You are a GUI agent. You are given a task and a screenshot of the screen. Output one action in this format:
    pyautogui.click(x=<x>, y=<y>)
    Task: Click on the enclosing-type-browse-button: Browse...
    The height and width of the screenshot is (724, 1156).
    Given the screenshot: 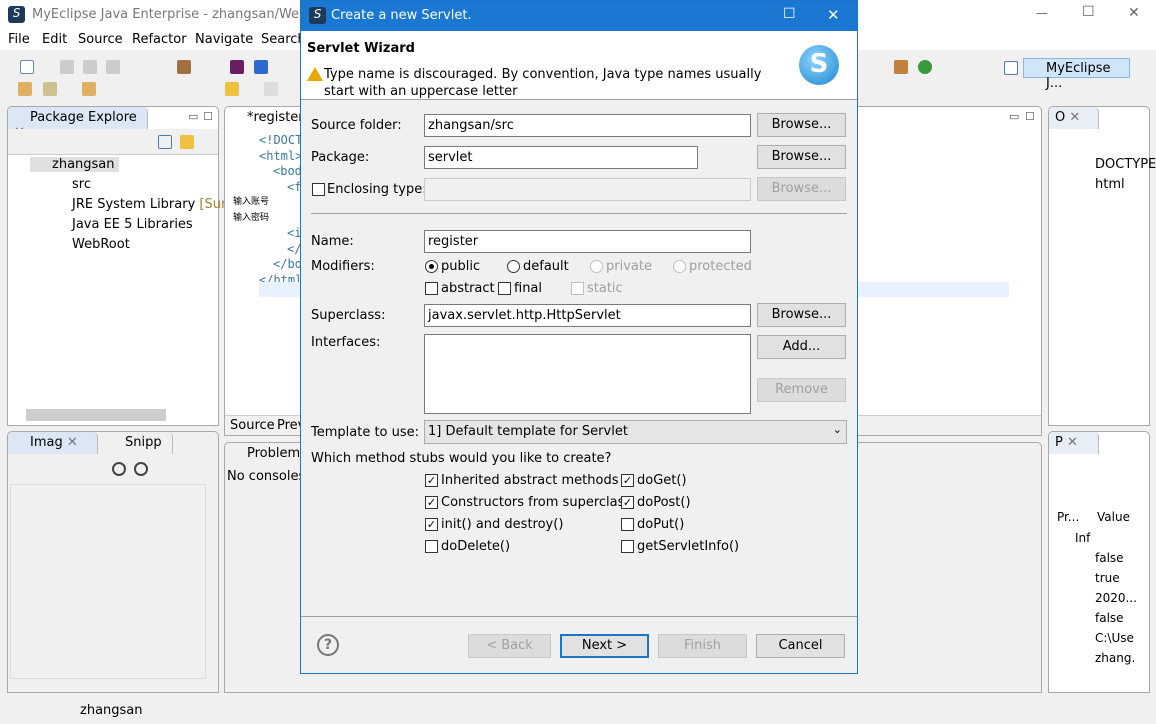 What is the action you would take?
    pyautogui.click(x=801, y=189)
    